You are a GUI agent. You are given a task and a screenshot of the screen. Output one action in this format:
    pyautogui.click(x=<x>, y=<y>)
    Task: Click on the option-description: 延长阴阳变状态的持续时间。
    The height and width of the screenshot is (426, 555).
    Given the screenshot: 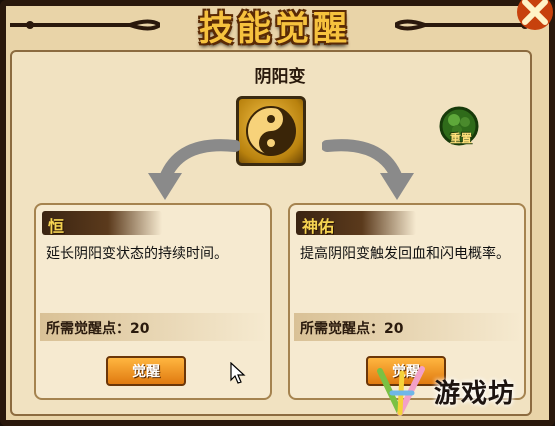 What is the action you would take?
    pyautogui.click(x=137, y=254)
    